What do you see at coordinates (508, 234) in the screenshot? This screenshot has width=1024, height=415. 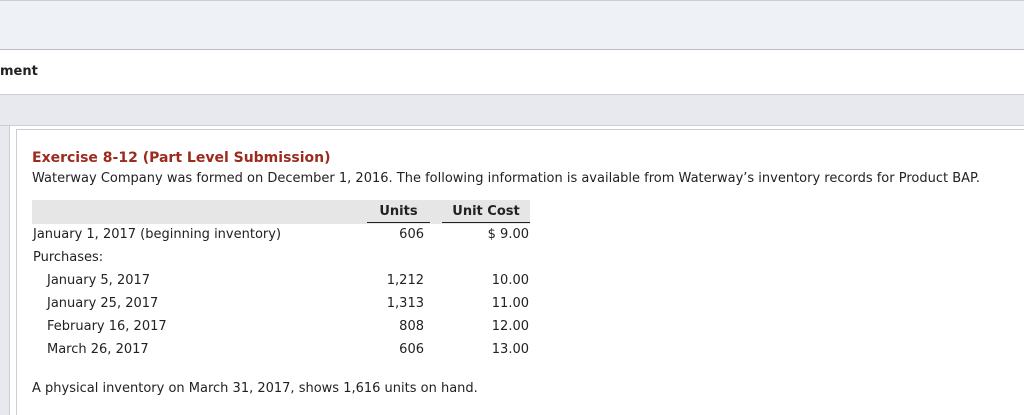 I see `row-unit-cost: $ 9.00` at bounding box center [508, 234].